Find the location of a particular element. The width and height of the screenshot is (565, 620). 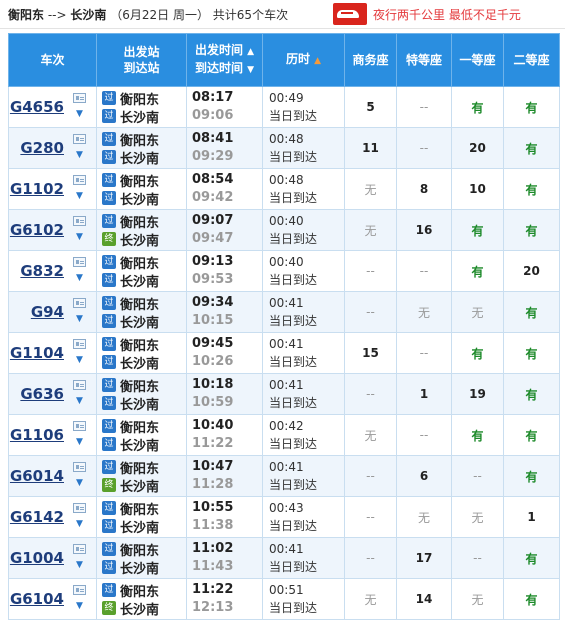

times-cell: 10:40 11:22 is located at coordinates (224, 435).